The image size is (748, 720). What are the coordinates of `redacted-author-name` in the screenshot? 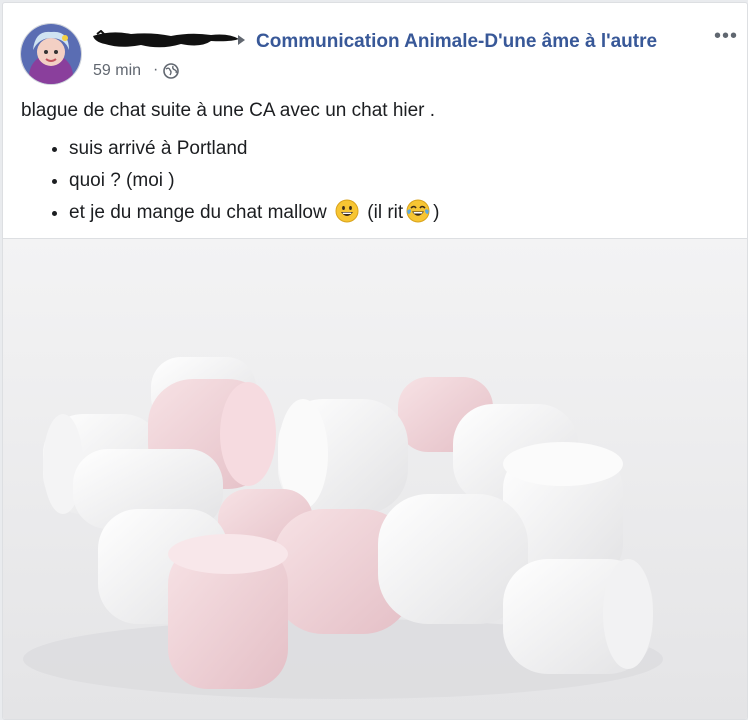 It's located at (166, 43).